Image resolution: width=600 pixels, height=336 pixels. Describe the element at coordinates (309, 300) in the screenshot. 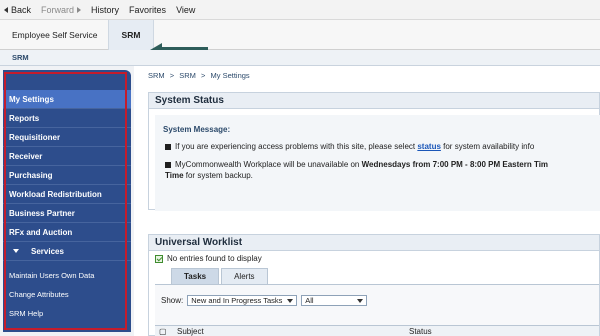

I see `filter-value: All` at that location.